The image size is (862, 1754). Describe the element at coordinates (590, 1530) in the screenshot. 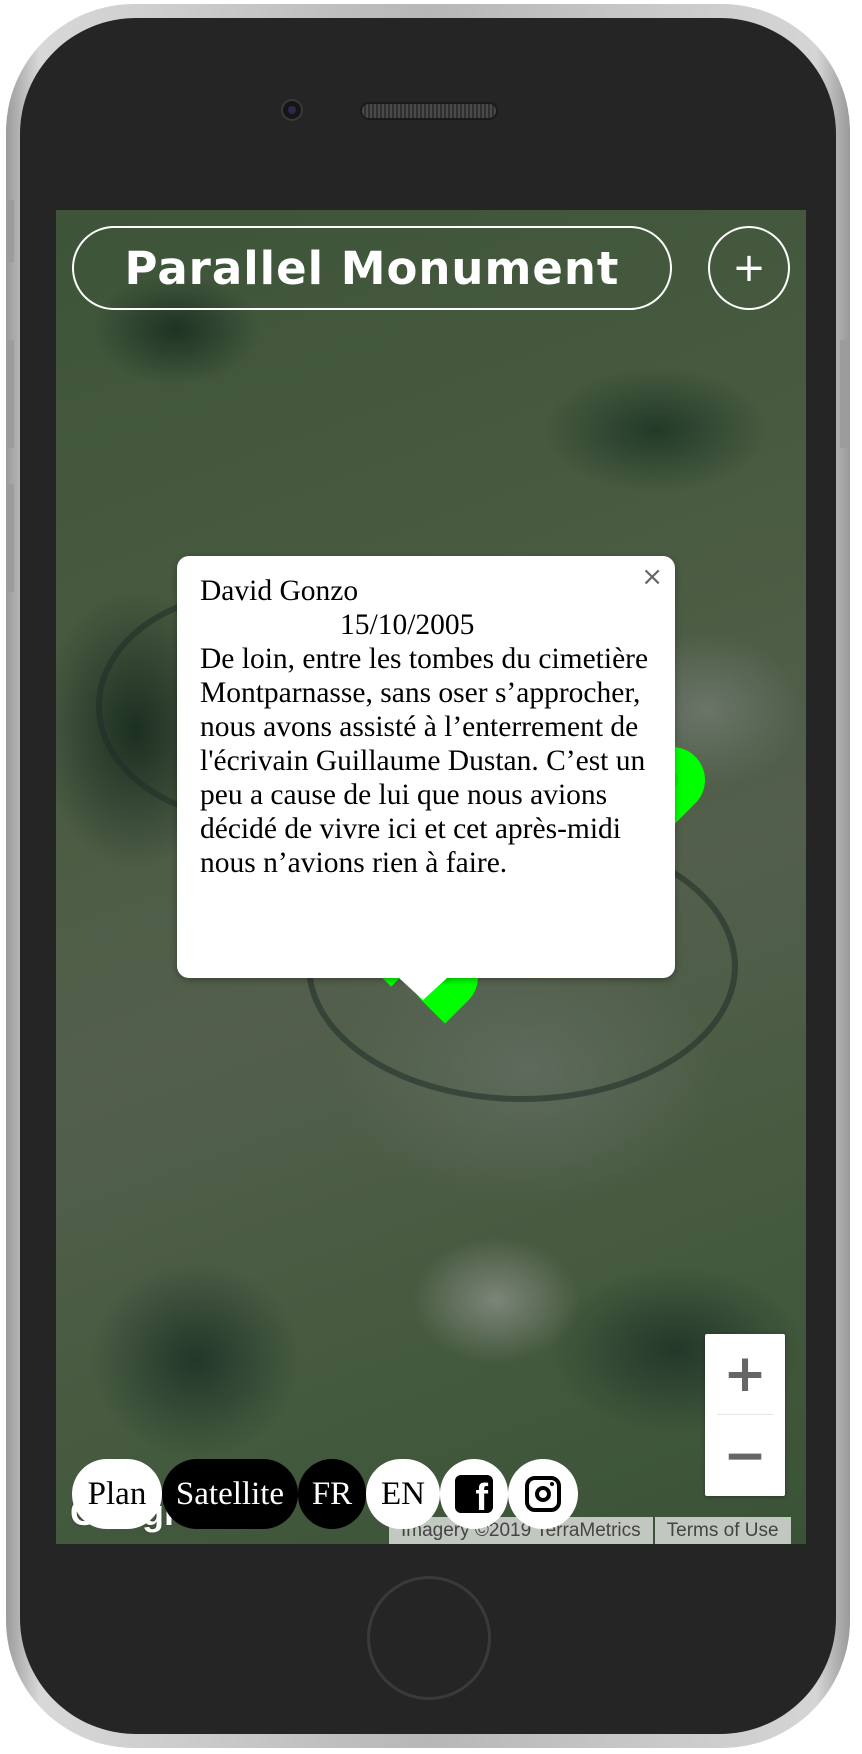

I see `map-attribution: Imagery ©2019 TerraMetrics Terms of Use` at that location.